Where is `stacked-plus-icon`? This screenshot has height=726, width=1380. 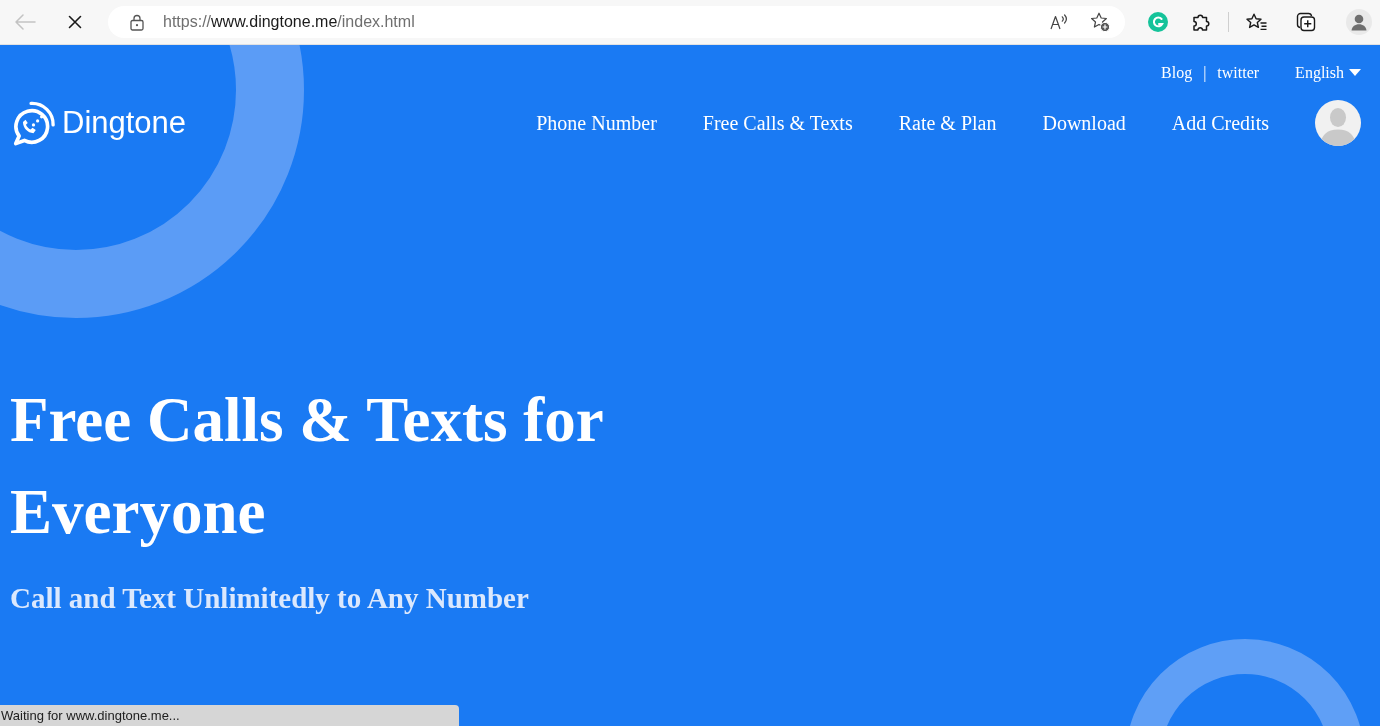
stacked-plus-icon is located at coordinates (1306, 22).